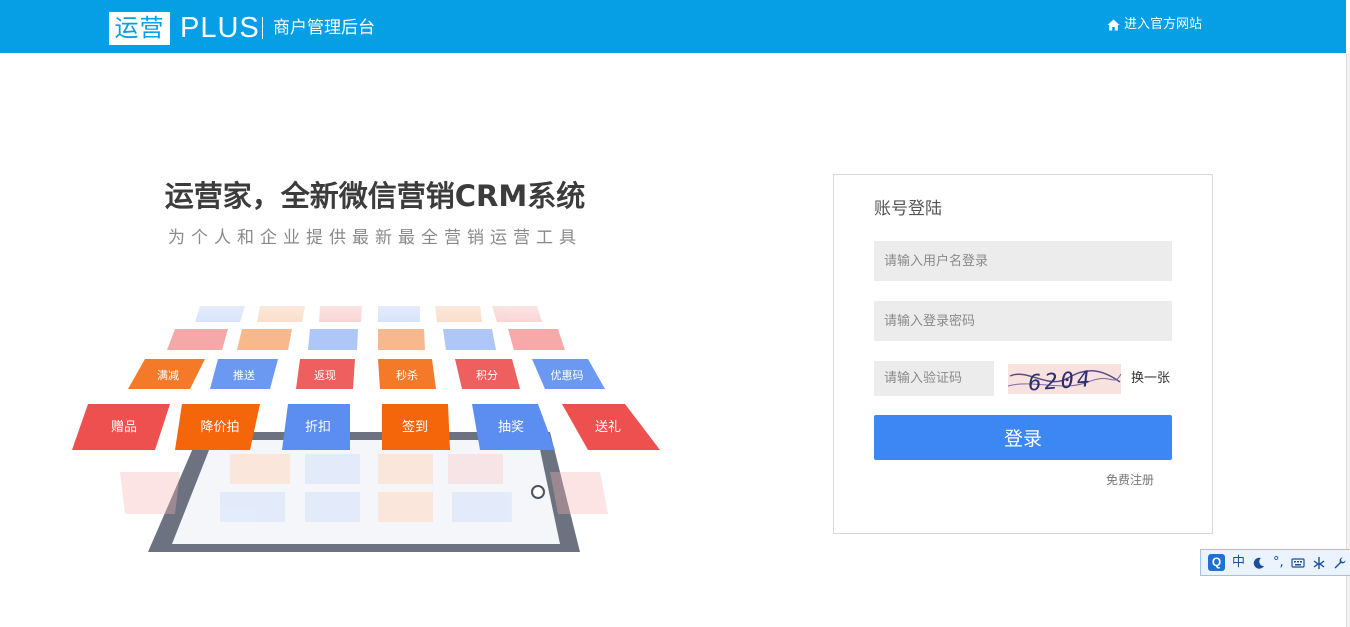 This screenshot has width=1350, height=627. I want to click on second-row-tile-label: 推送, so click(244, 375).